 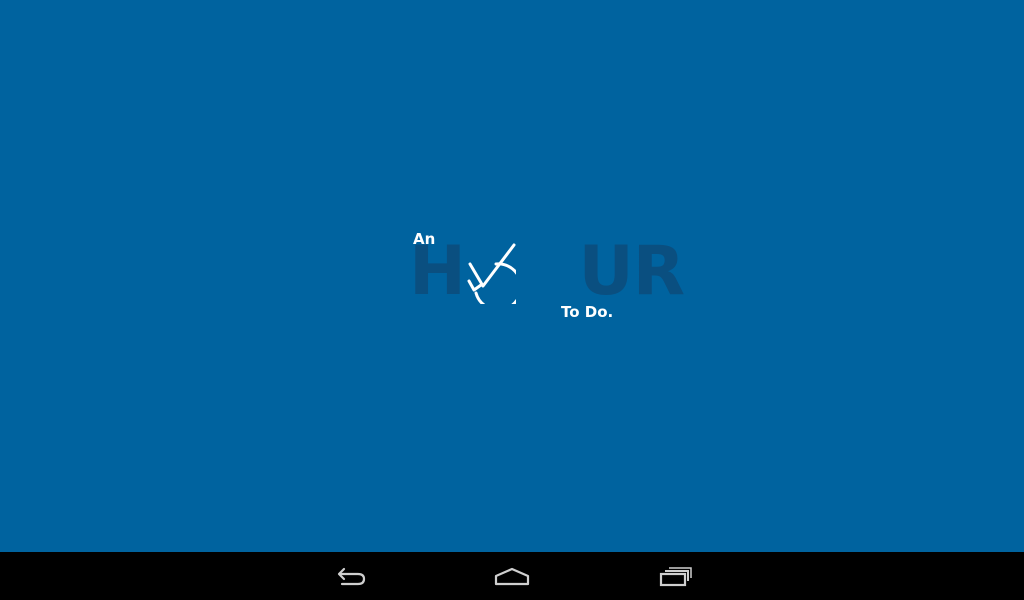 What do you see at coordinates (632, 271) in the screenshot?
I see `logo-word-right: UR` at bounding box center [632, 271].